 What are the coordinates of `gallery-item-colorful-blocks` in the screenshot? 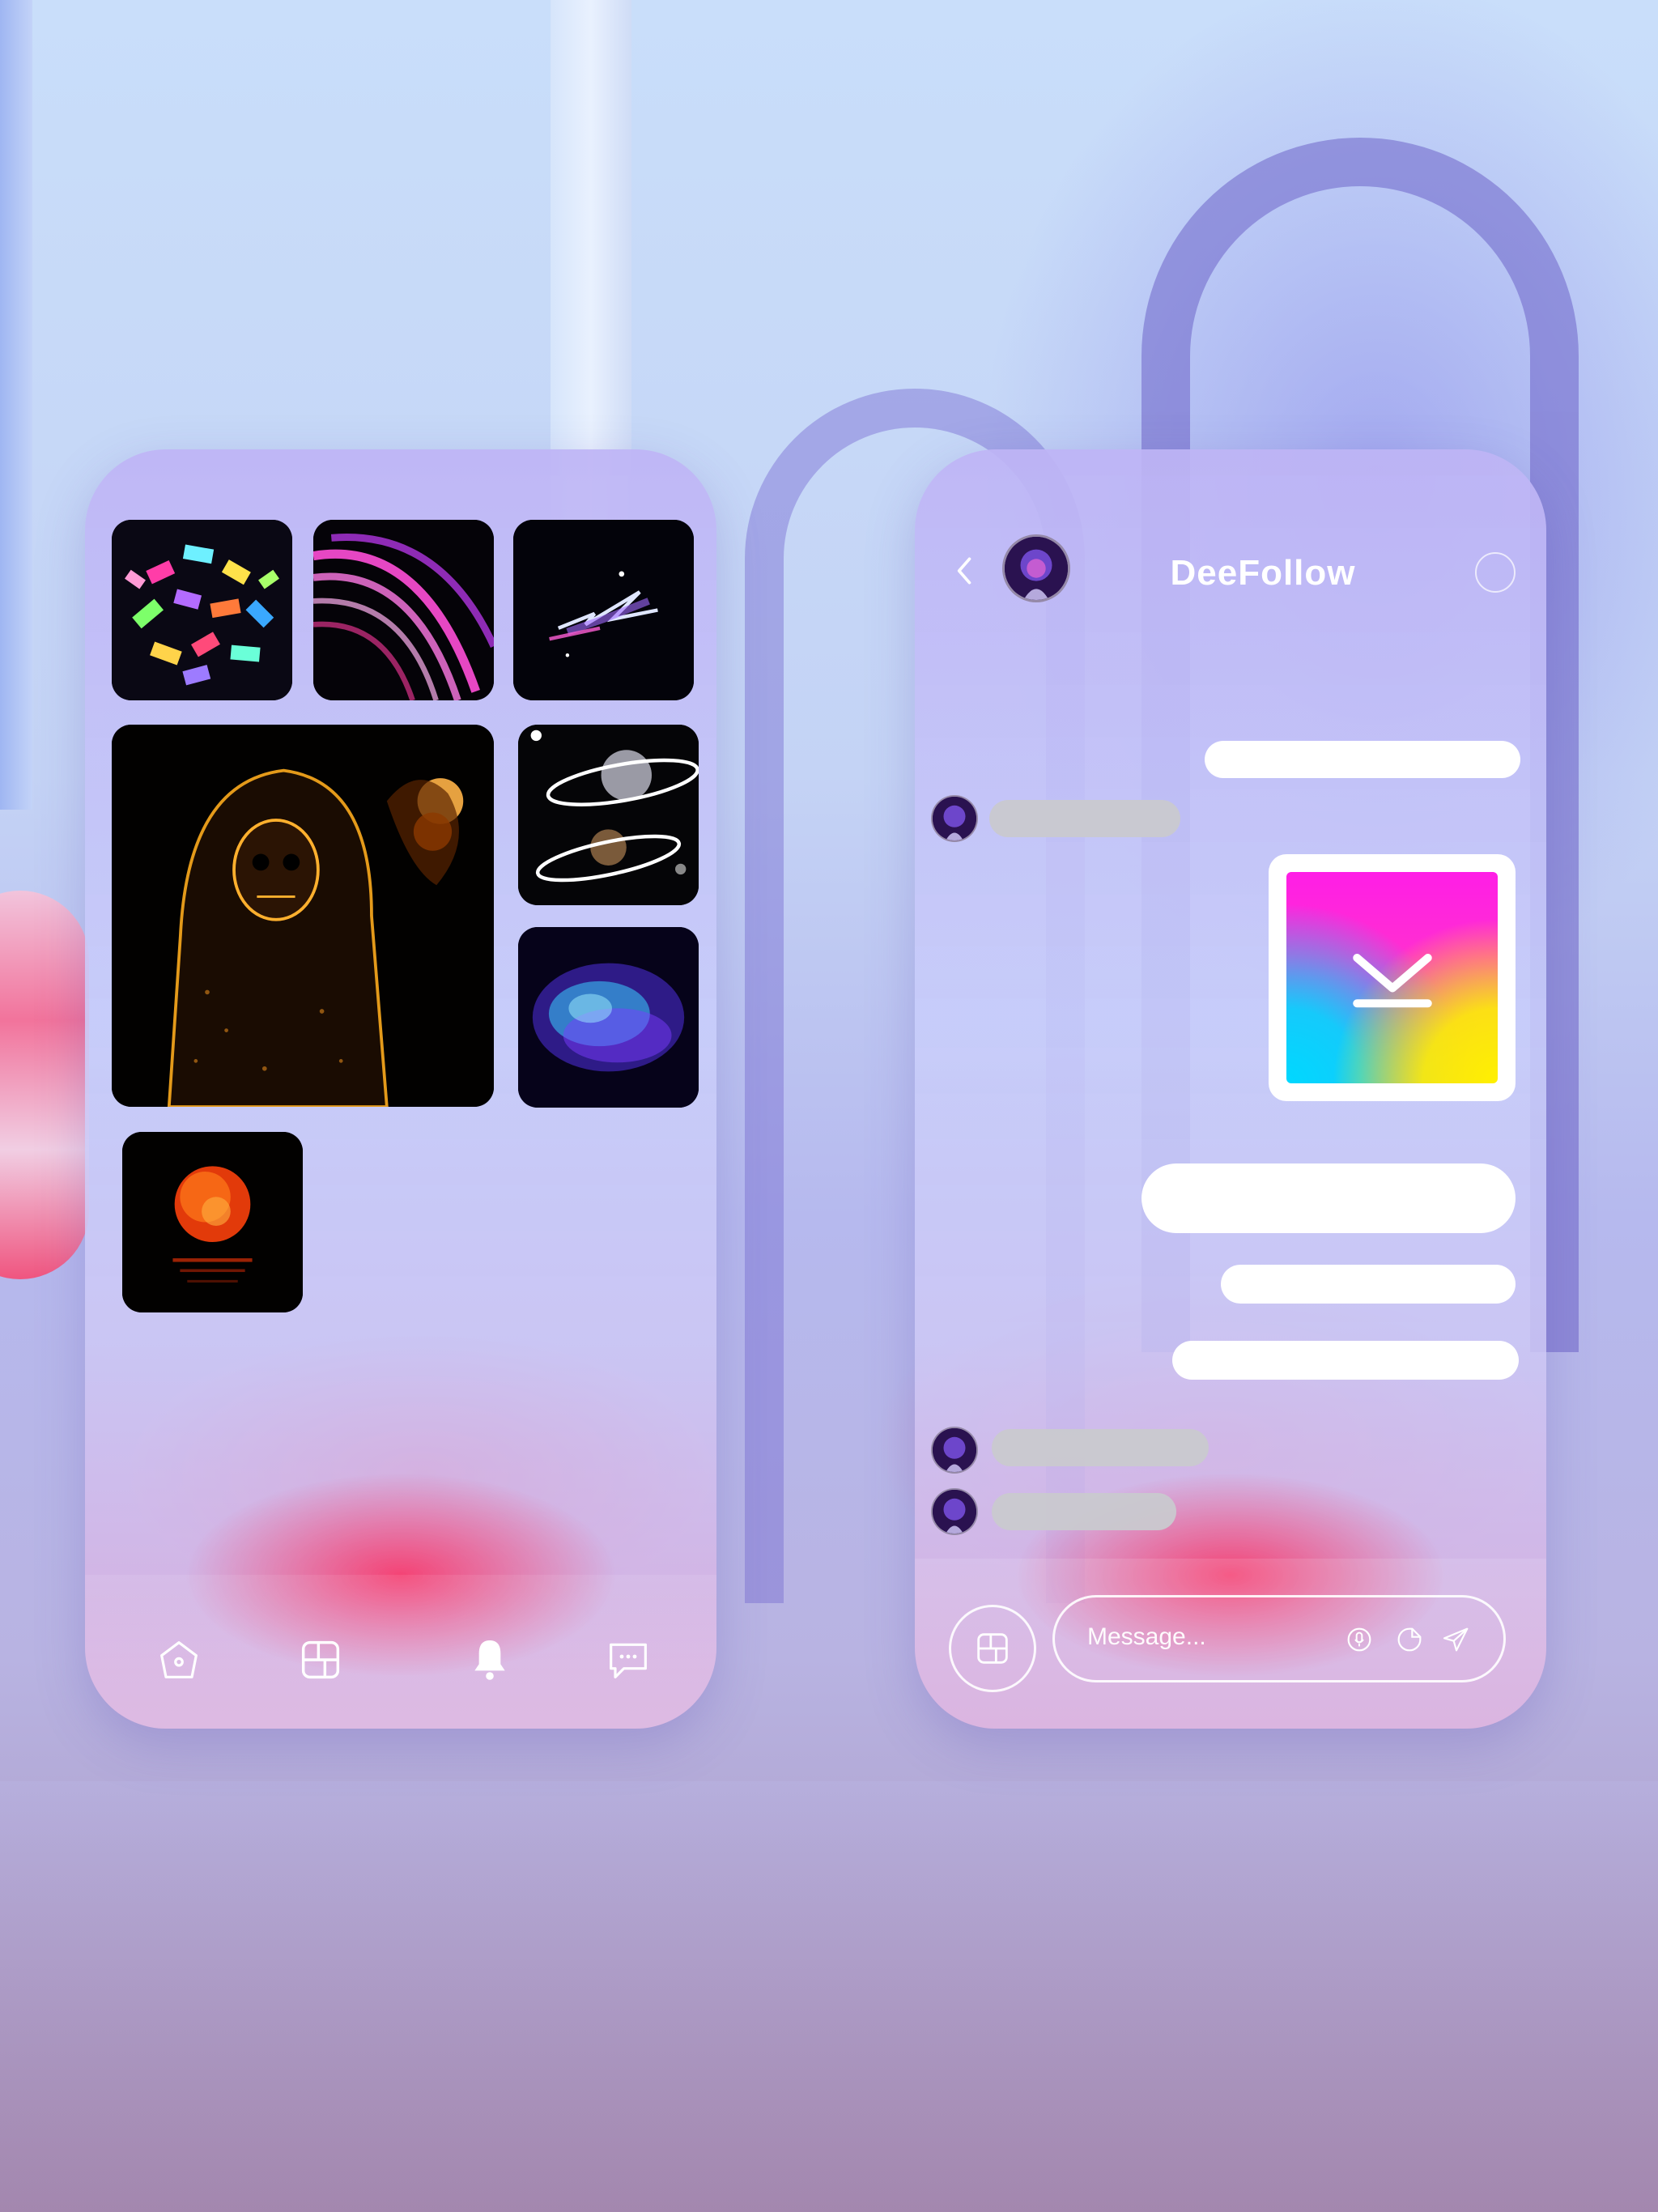 It's located at (202, 610).